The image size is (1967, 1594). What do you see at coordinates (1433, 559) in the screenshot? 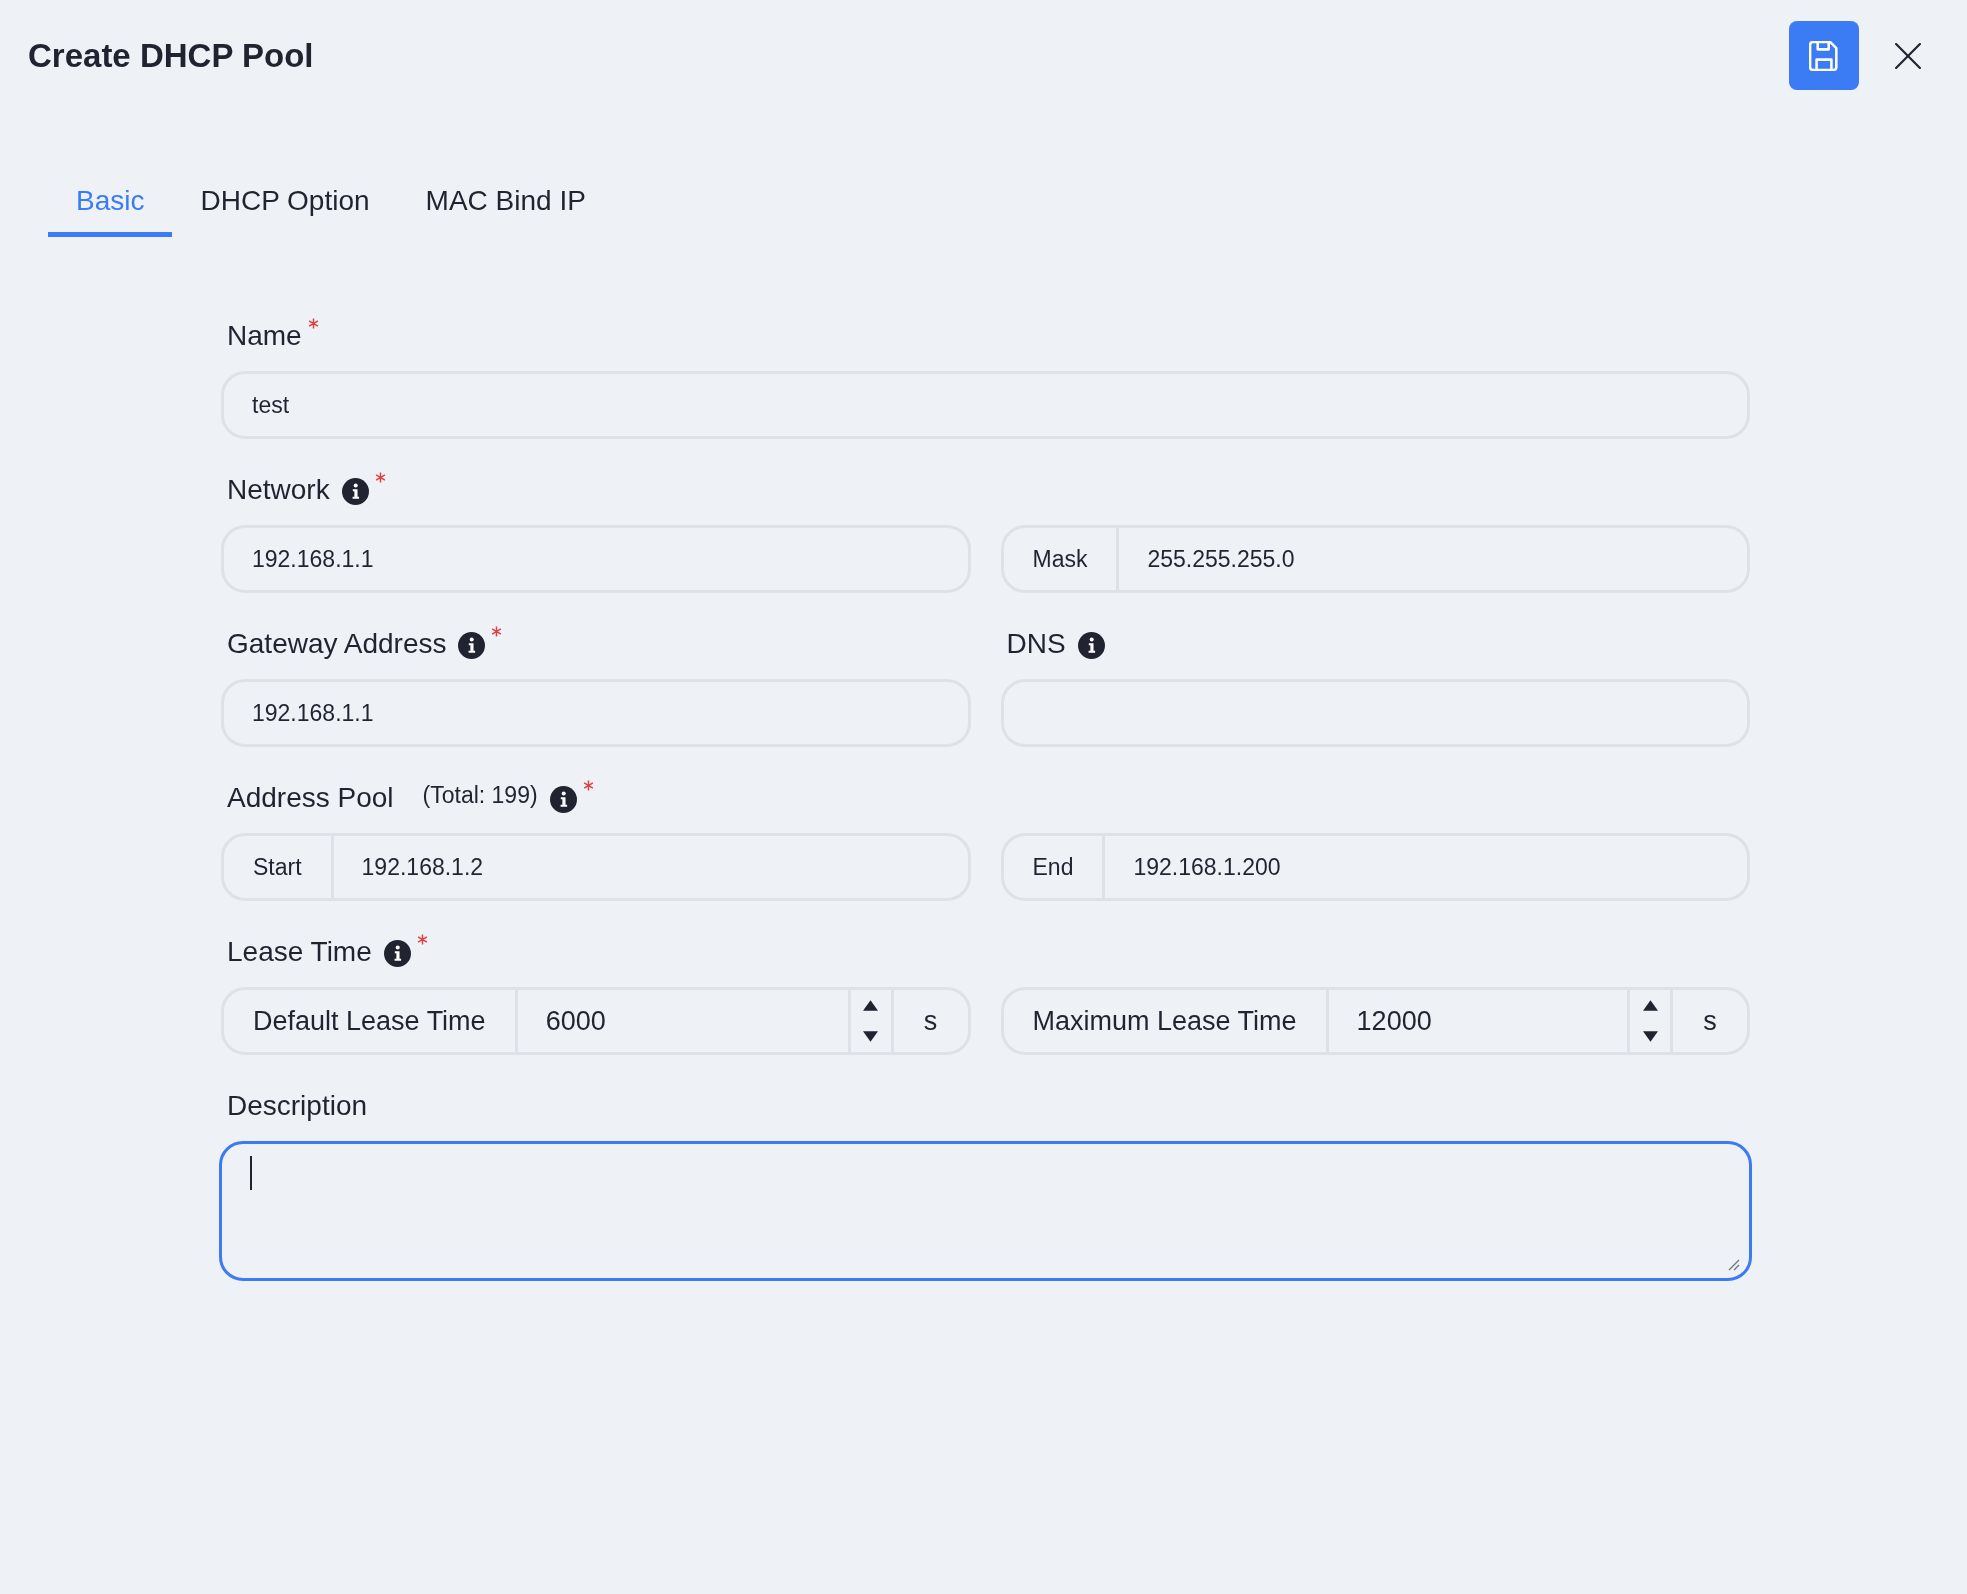
I see `input-field: 255.255.255.0` at bounding box center [1433, 559].